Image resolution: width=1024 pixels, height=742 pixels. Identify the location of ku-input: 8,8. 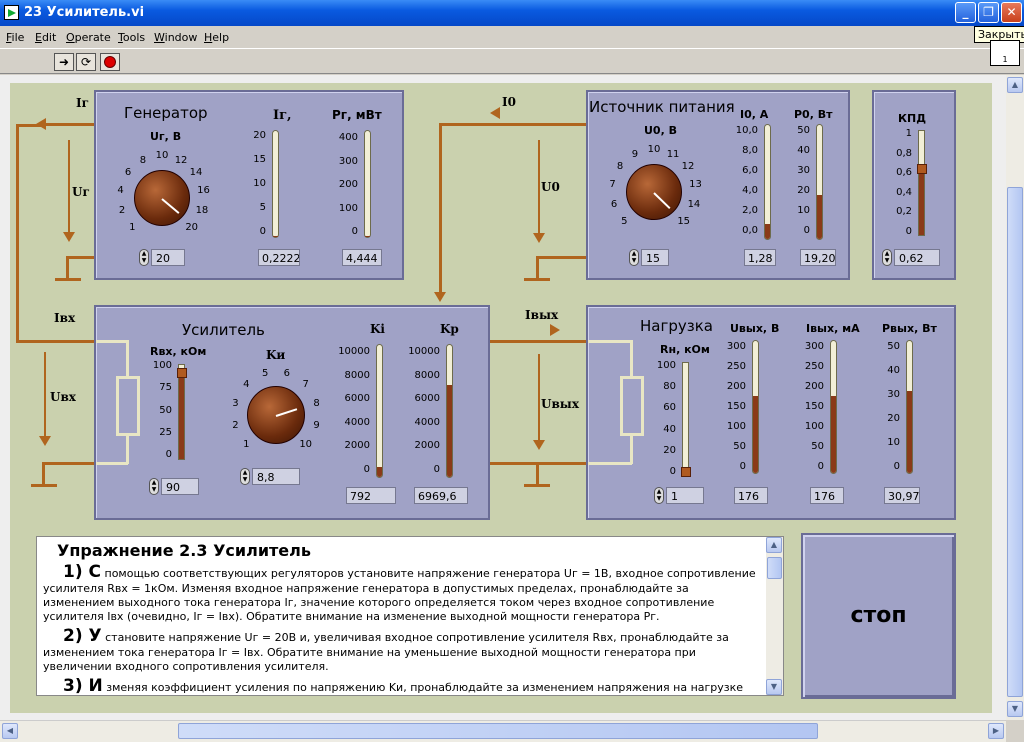
(276, 476).